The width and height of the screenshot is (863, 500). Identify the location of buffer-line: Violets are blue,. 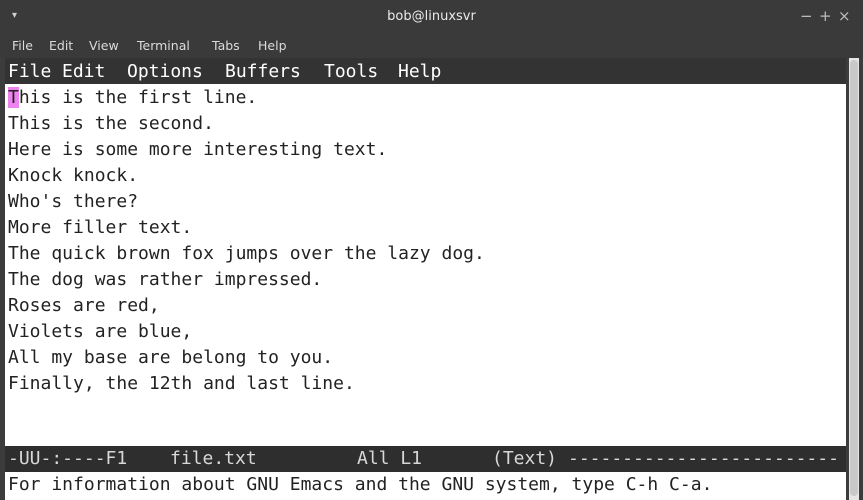
(100, 332).